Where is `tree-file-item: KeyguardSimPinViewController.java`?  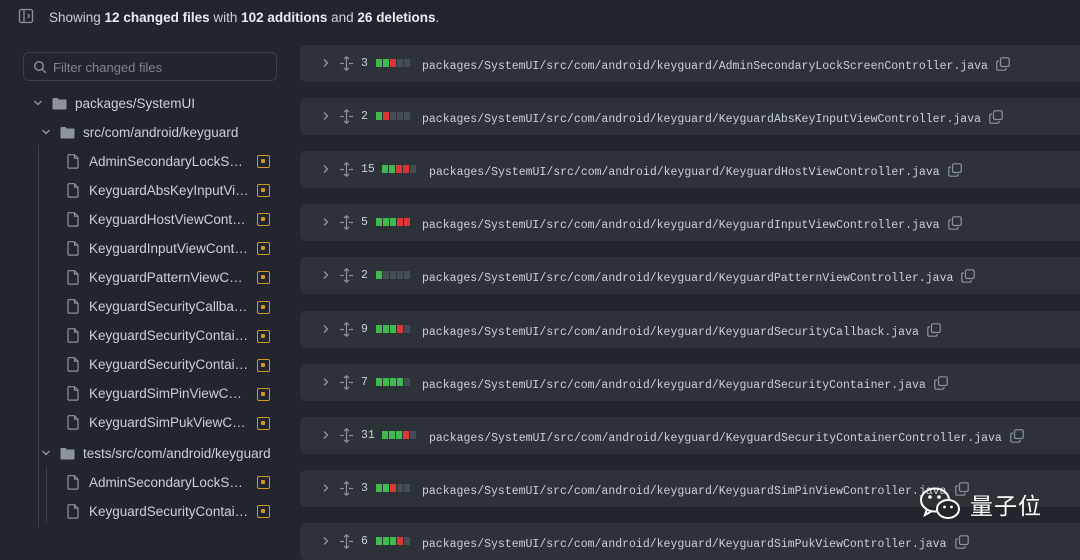
tree-file-item: KeyguardSimPinViewController.java is located at coordinates (158, 394).